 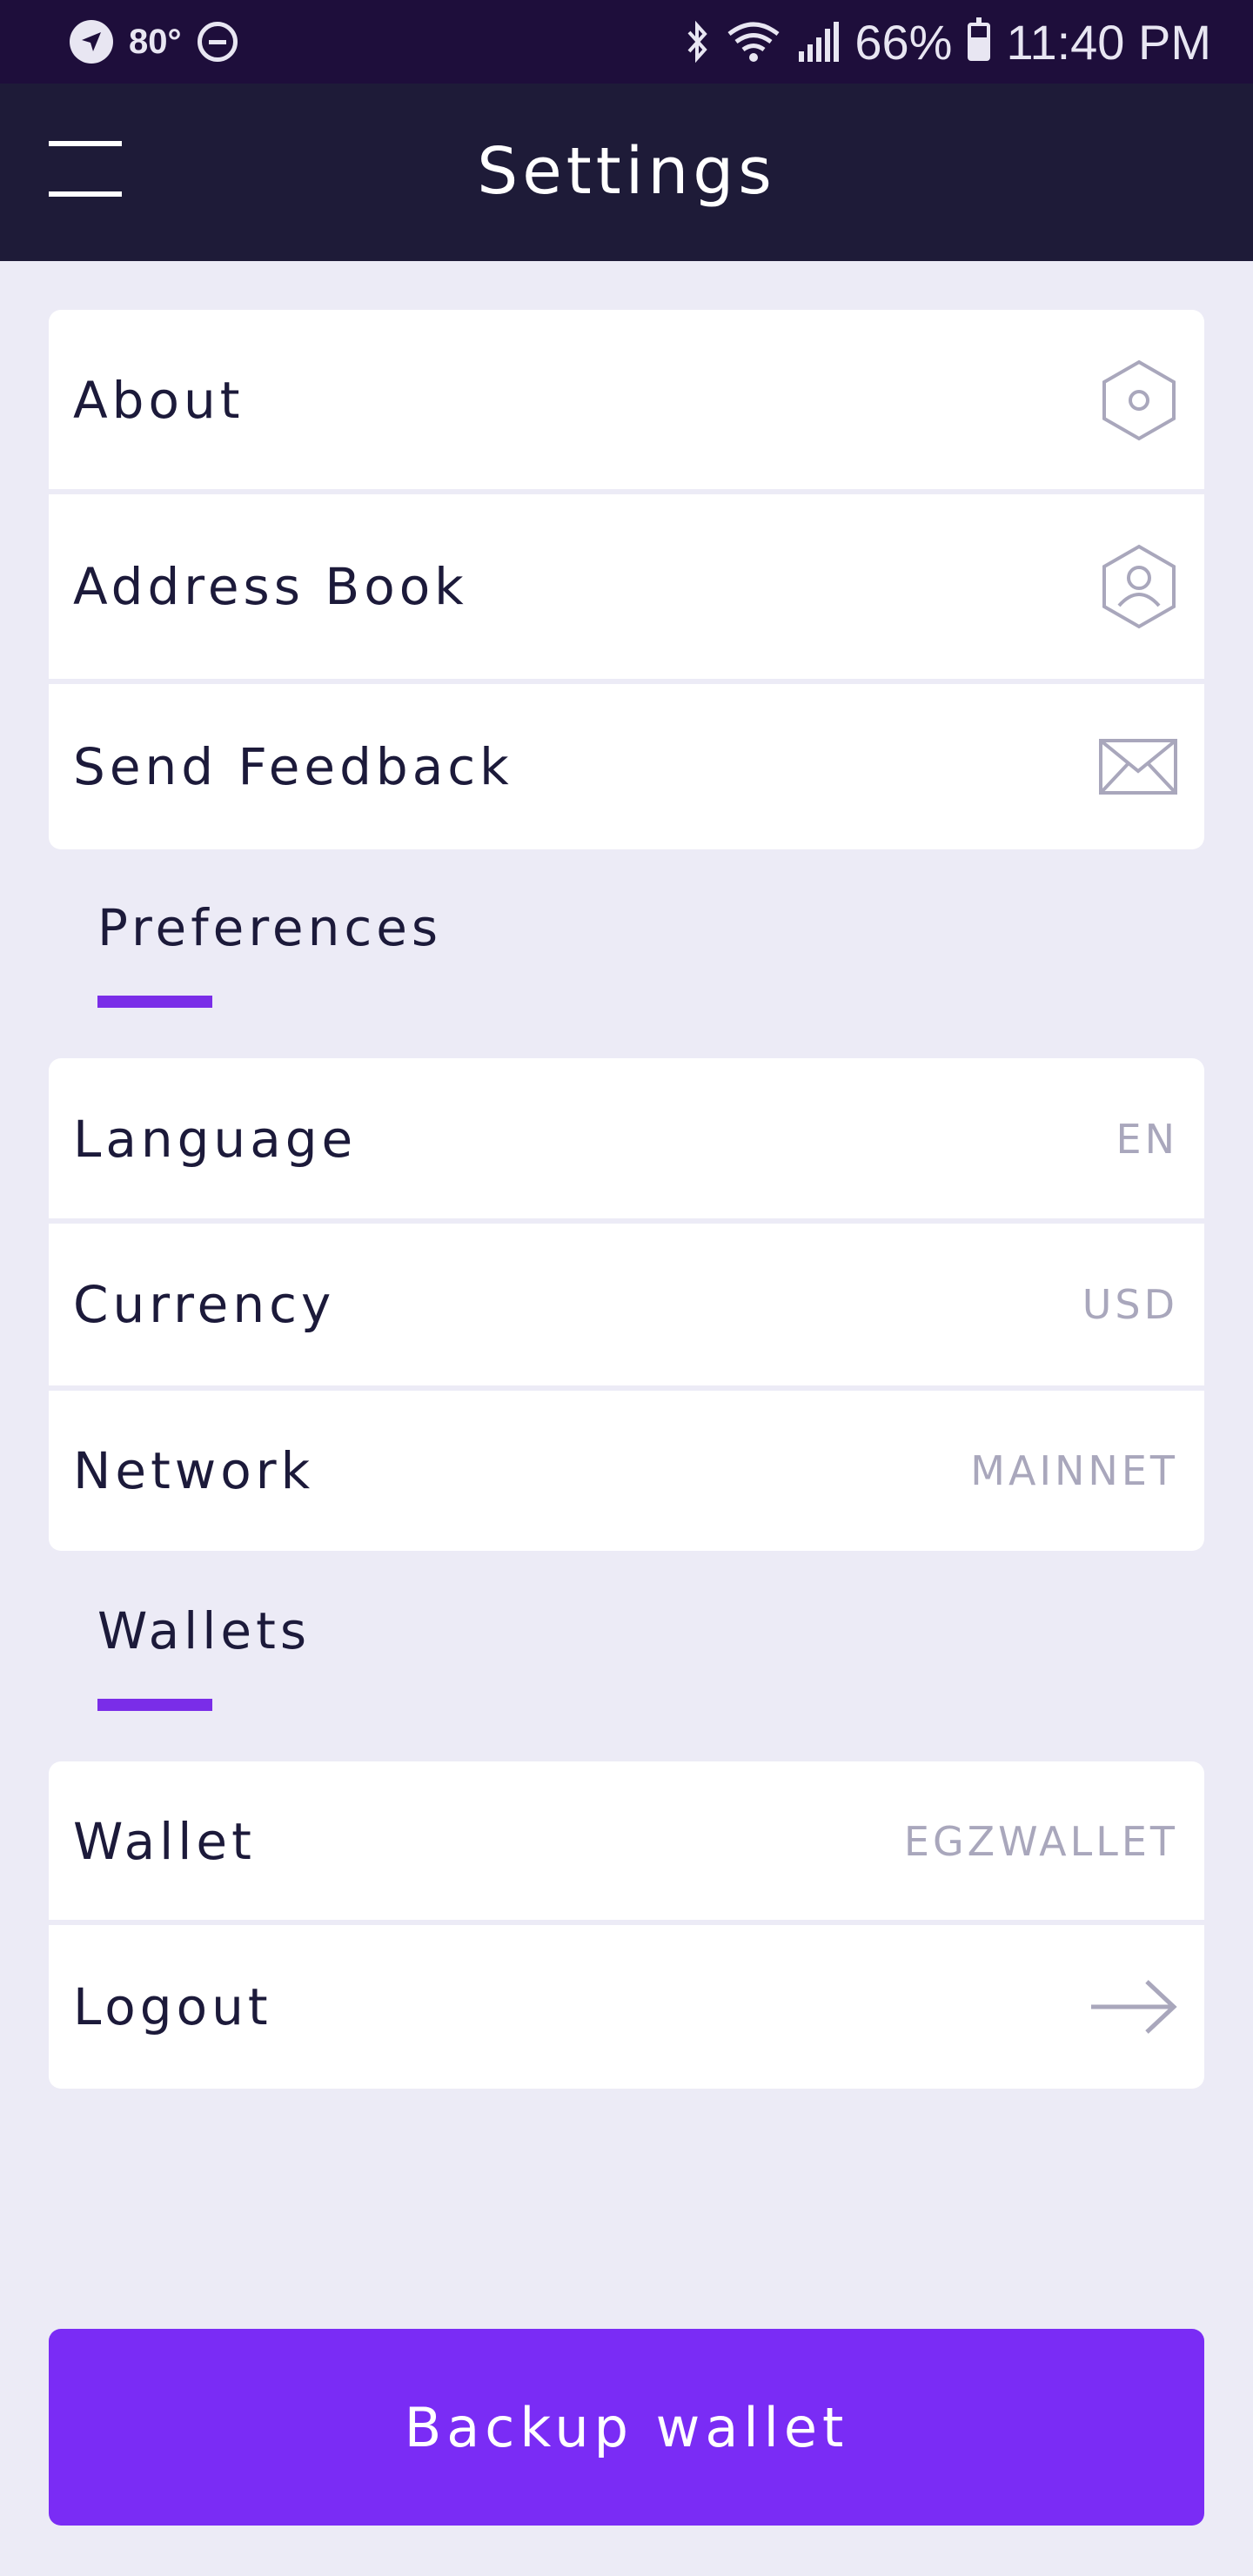 I want to click on section-title-wallets: Wallets, so click(x=205, y=1630).